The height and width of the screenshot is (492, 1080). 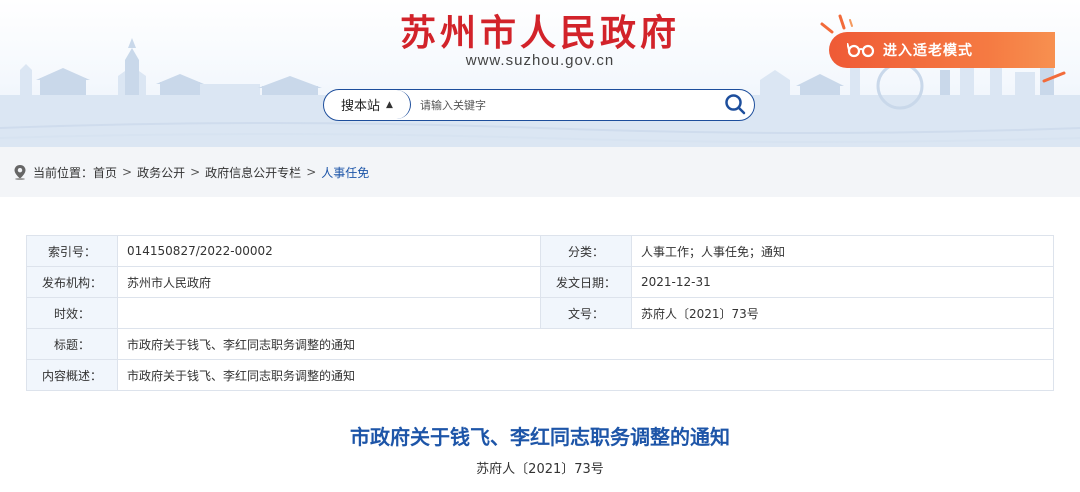 I want to click on caret-up-icon: ▲, so click(x=389, y=104).